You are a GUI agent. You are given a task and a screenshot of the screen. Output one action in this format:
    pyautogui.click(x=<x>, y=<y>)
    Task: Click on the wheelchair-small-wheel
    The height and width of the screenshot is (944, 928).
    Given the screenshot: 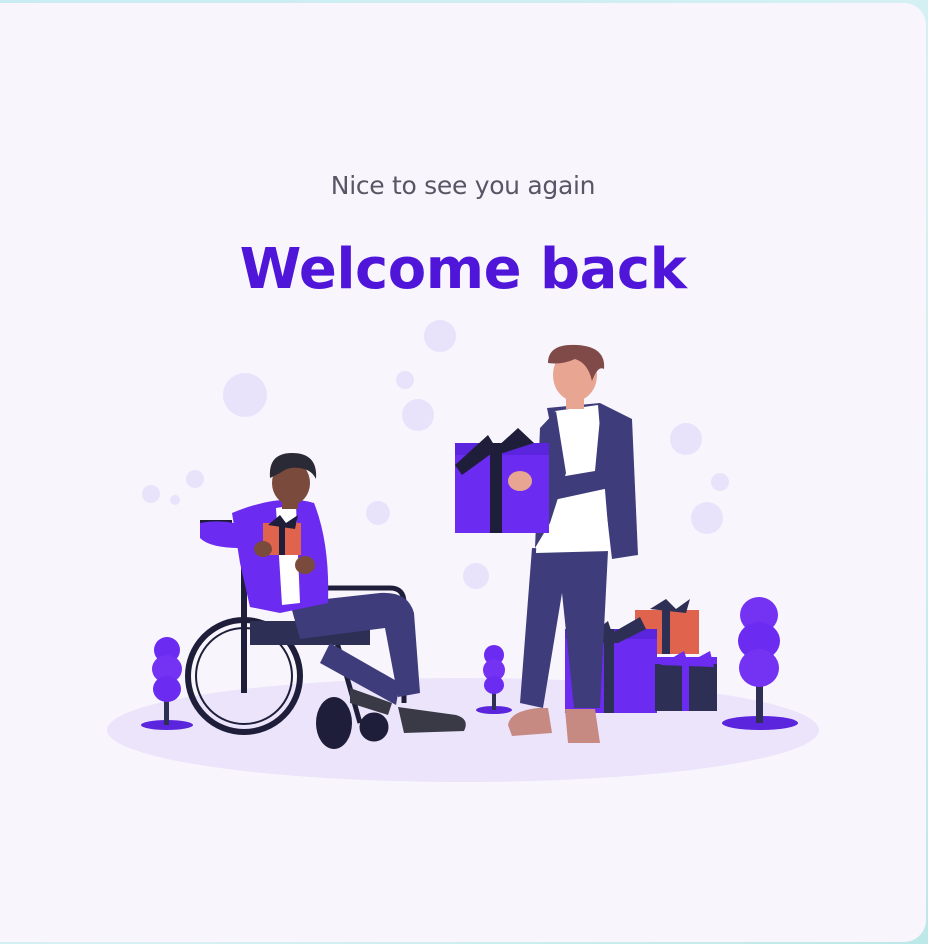 What is the action you would take?
    pyautogui.click(x=334, y=723)
    